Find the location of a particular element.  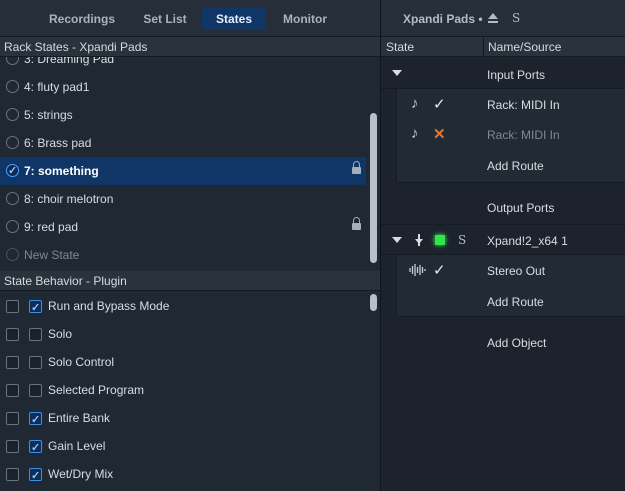

eject-icon is located at coordinates (493, 18).